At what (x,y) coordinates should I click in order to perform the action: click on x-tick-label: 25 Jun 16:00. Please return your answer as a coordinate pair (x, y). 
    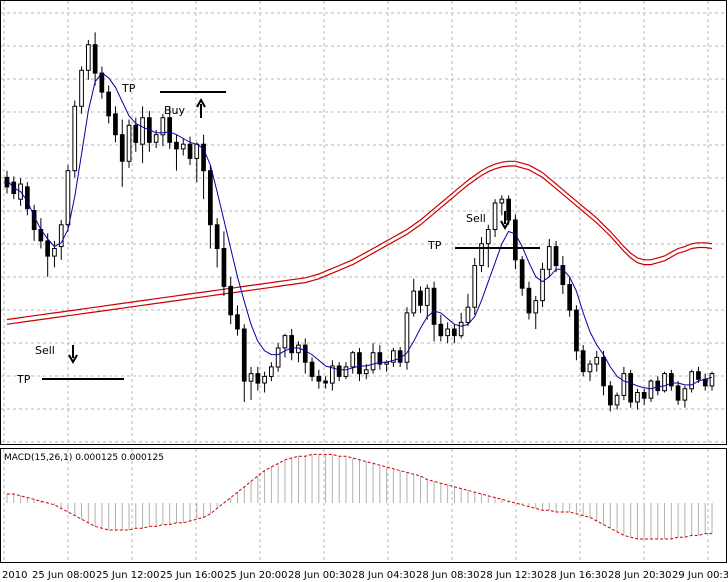
    Looking at the image, I should click on (192, 575).